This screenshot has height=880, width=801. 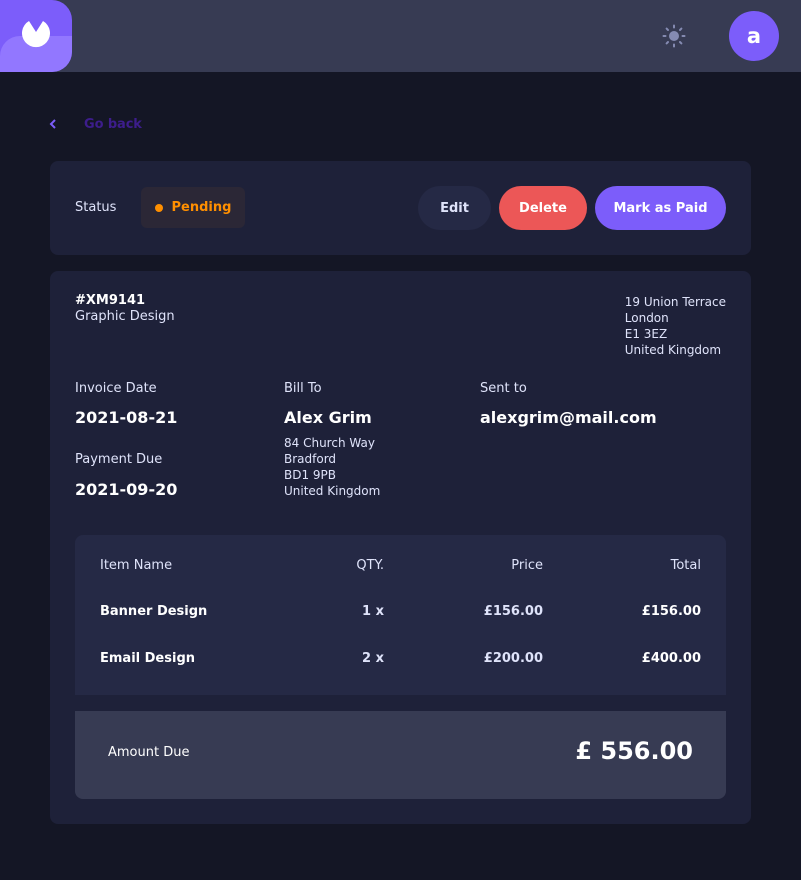 I want to click on top-bar: a, so click(x=400, y=36).